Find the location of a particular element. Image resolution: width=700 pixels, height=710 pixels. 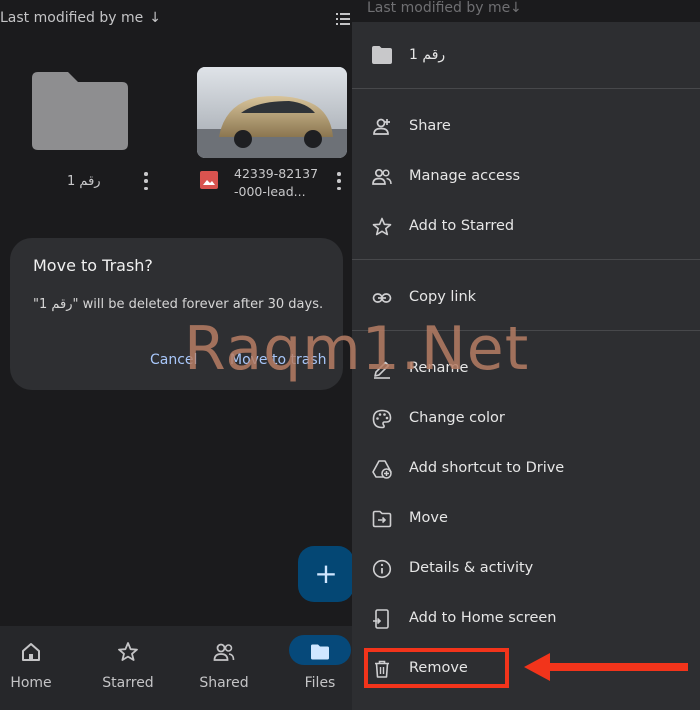

menu-item-rename: Rename is located at coordinates (526, 369).